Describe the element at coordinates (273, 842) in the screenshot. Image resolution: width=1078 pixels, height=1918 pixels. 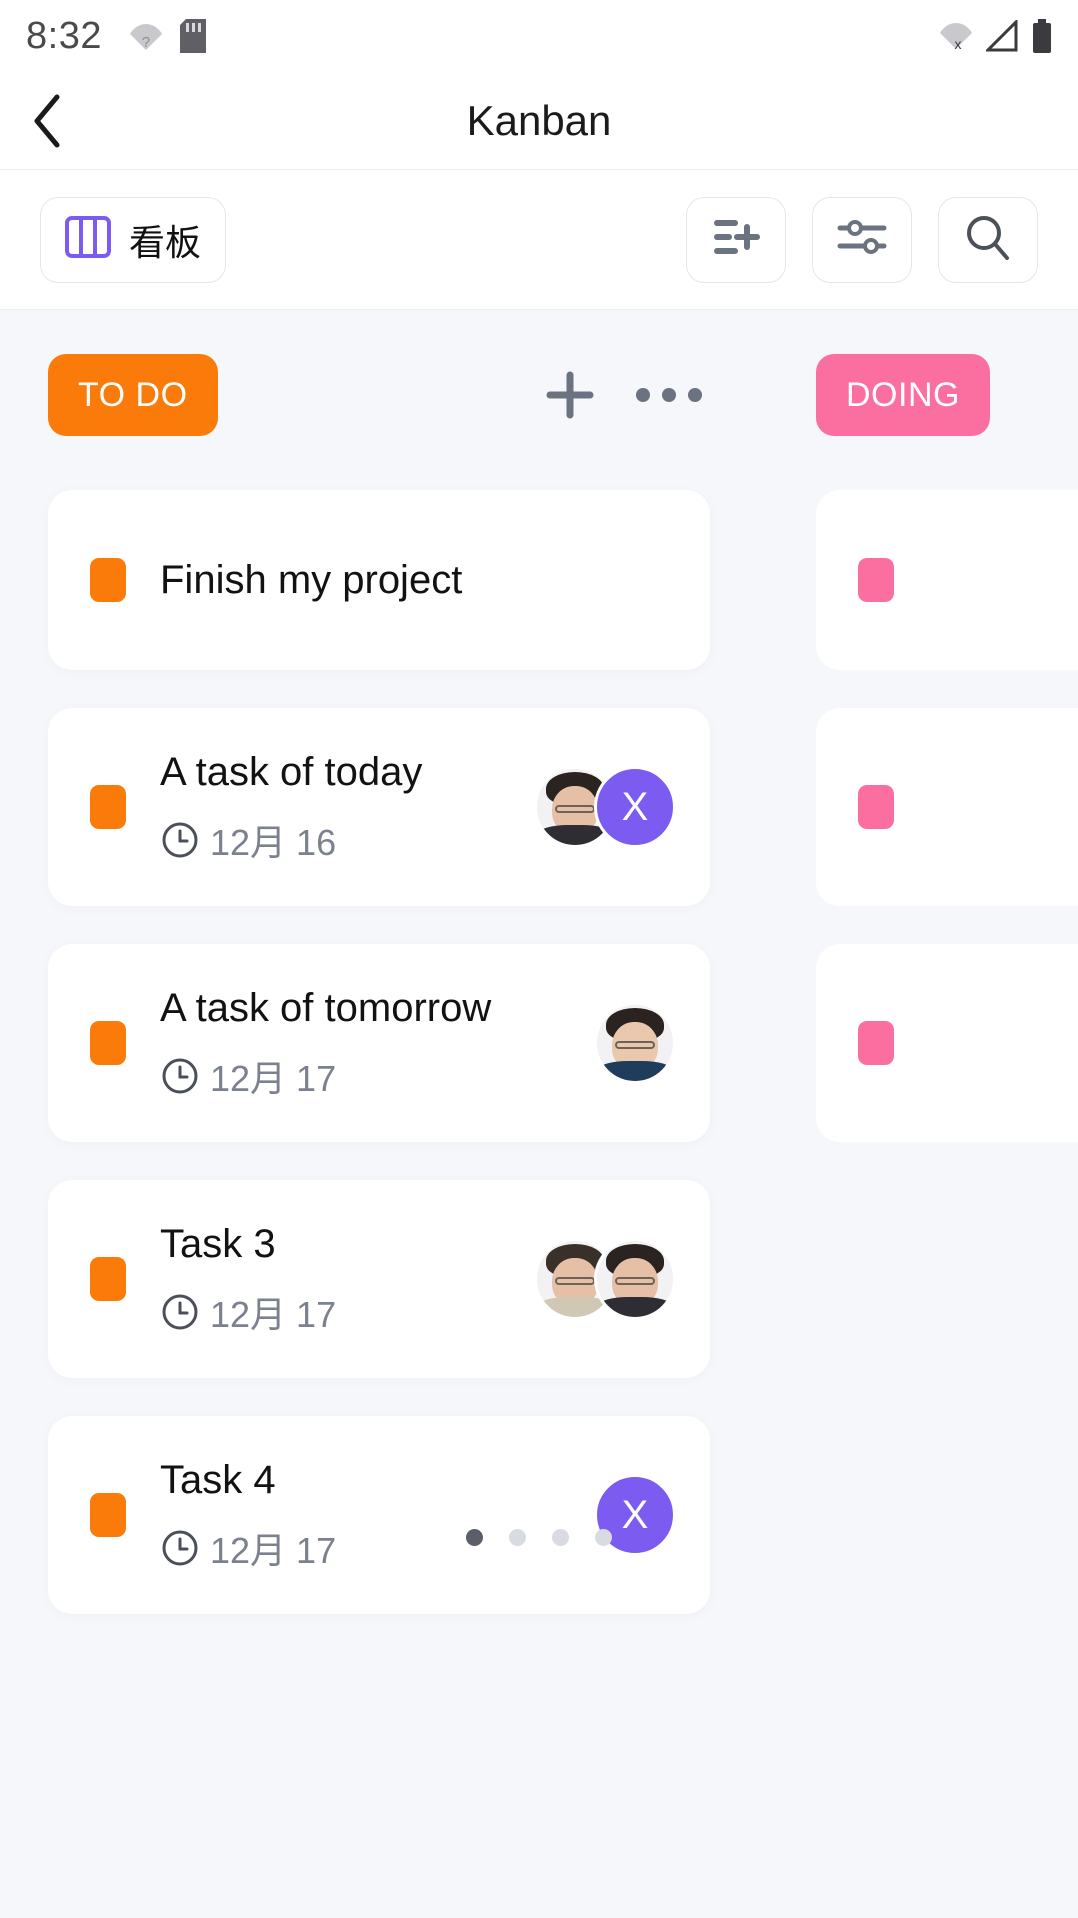
I see `card-due-date: 12月 16` at that location.